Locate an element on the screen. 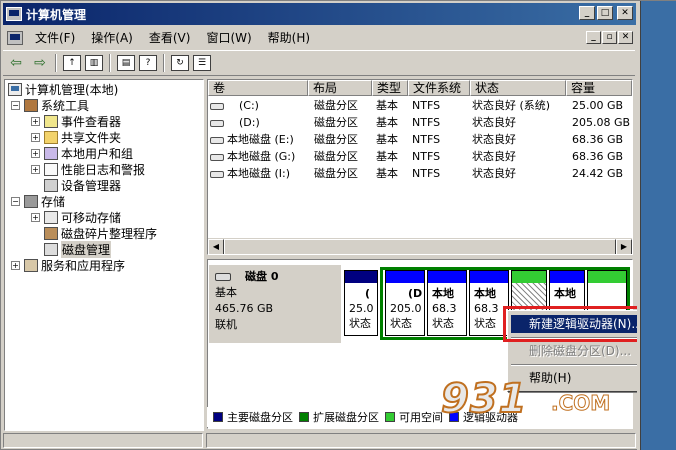  horizontal-scrollbar: ◀ ▶ is located at coordinates (420, 246).